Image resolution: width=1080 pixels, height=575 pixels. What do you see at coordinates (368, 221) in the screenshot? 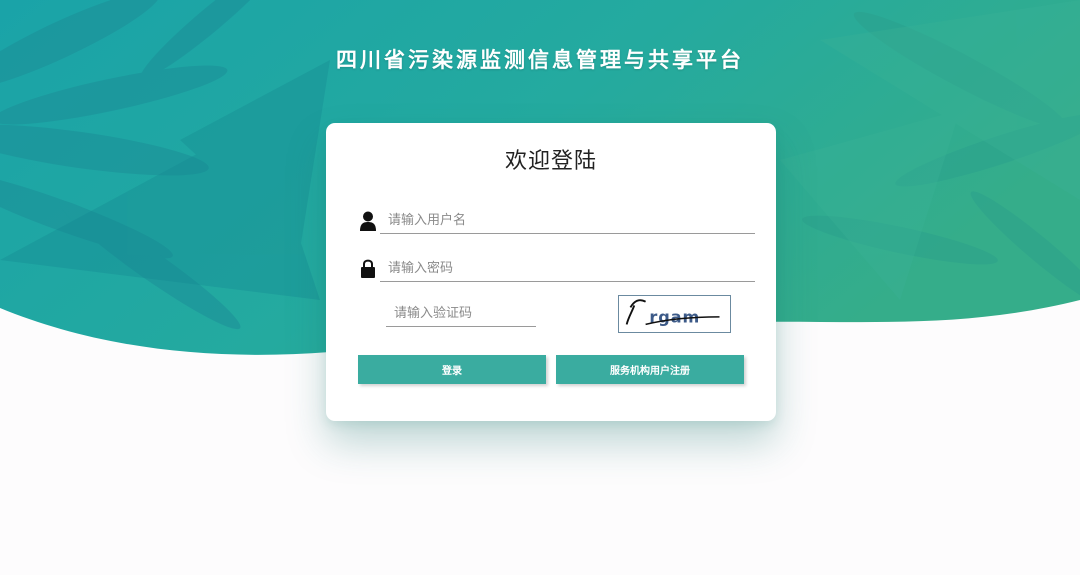
I see `user-icon` at bounding box center [368, 221].